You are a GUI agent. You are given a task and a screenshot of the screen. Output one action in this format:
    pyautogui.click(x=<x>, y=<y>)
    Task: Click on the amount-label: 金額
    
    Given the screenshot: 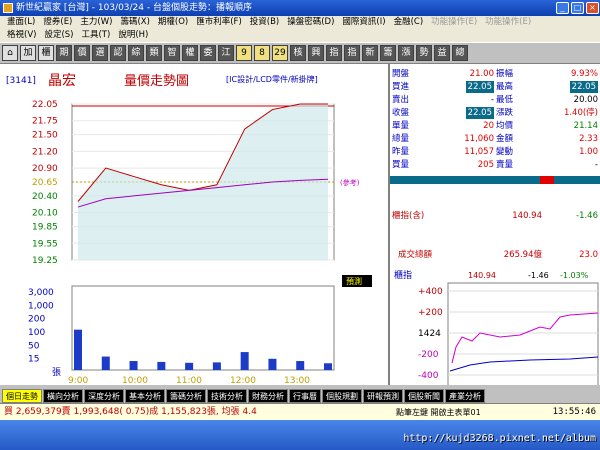 What is the action you would take?
    pyautogui.click(x=505, y=139)
    